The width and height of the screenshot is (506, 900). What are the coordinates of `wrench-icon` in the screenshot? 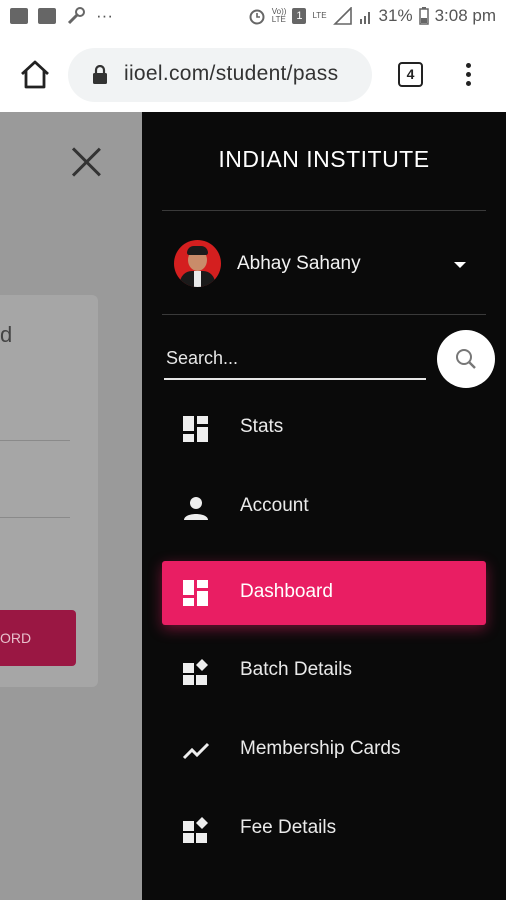 It's located at (76, 16).